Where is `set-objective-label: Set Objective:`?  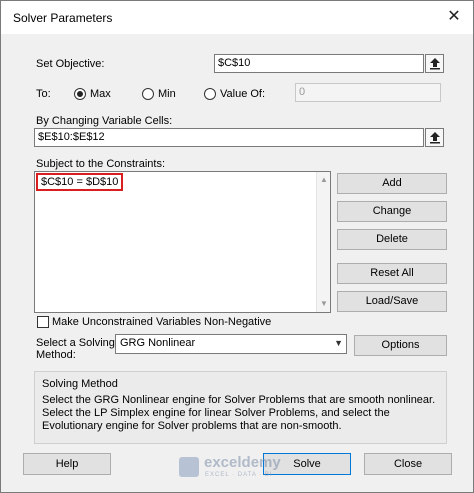 set-objective-label: Set Objective: is located at coordinates (70, 64).